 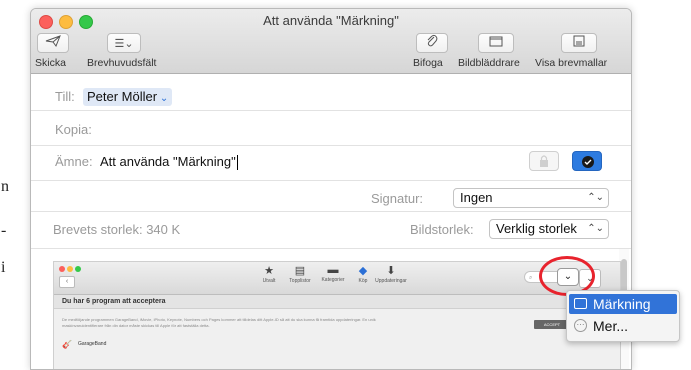 What do you see at coordinates (117, 229) in the screenshot?
I see `message-size-label: Brevets storlek: 340 K` at bounding box center [117, 229].